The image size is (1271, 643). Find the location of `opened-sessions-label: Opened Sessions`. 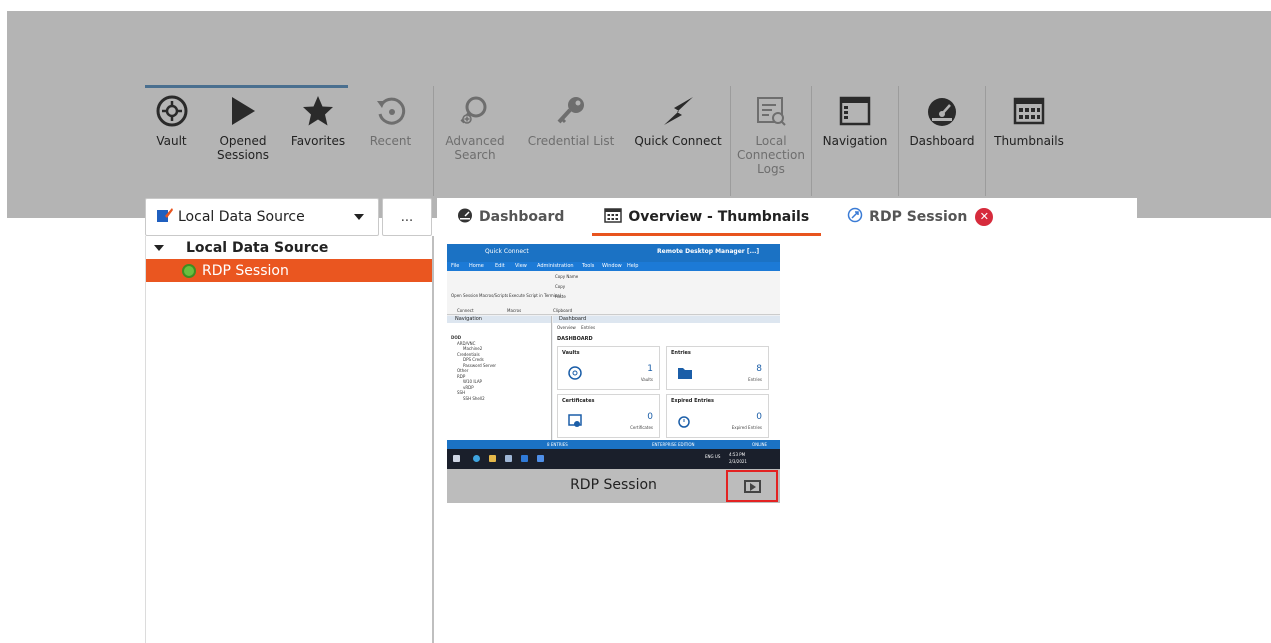

opened-sessions-label: Opened Sessions is located at coordinates (243, 148).